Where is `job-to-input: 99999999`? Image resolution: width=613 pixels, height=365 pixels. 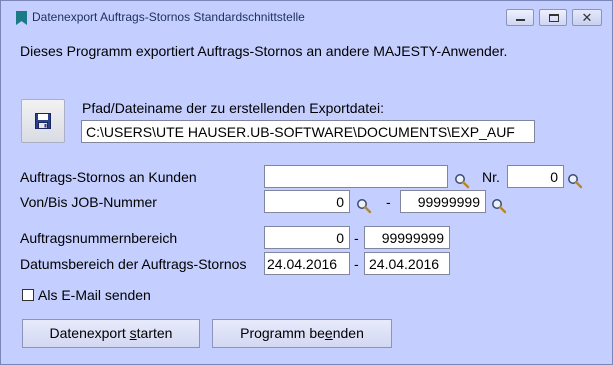 job-to-input: 99999999 is located at coordinates (443, 201).